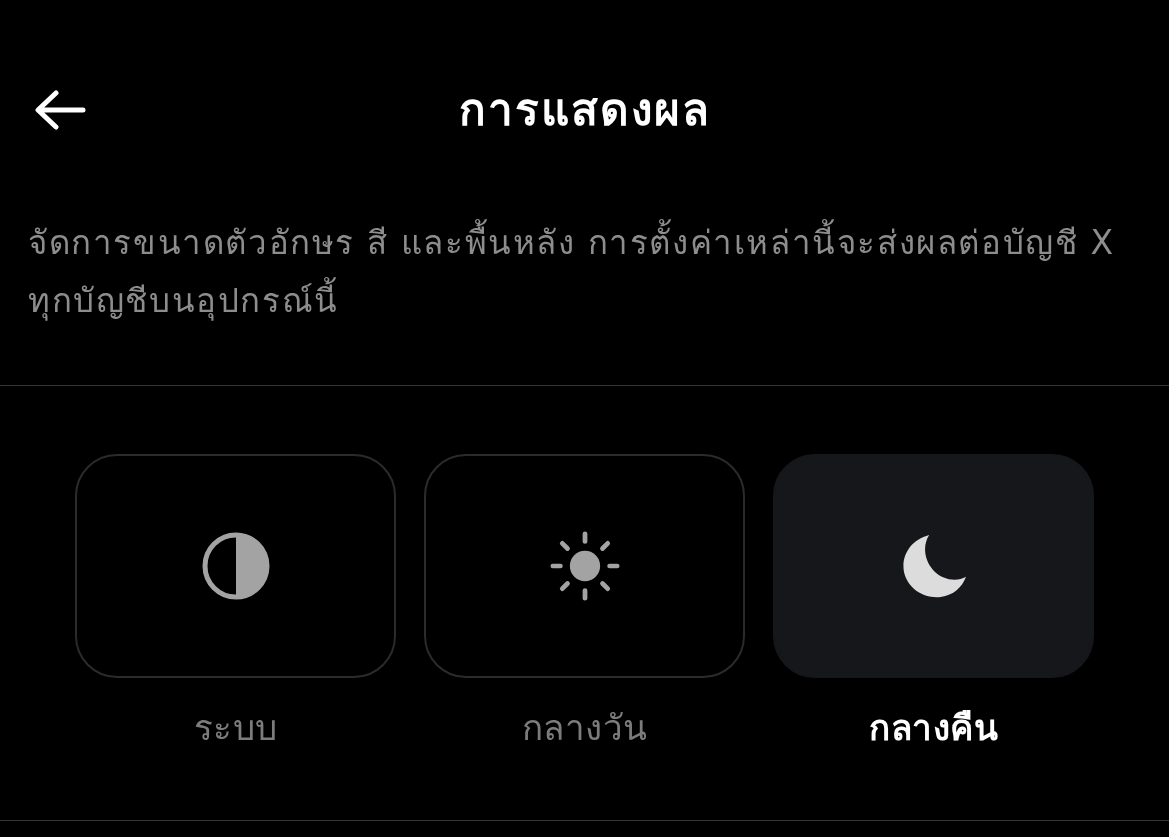 Image resolution: width=1169 pixels, height=837 pixels. I want to click on theme-label: กลางวัน, so click(584, 728).